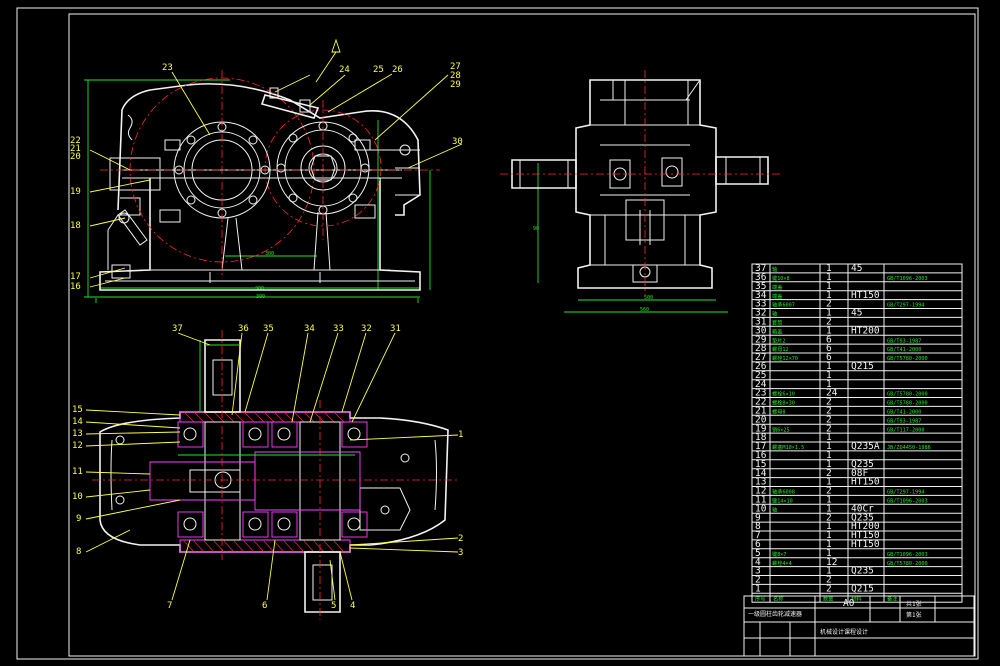 The height and width of the screenshot is (666, 1000). Describe the element at coordinates (77, 422) in the screenshot. I see `callout-14: 14` at that location.